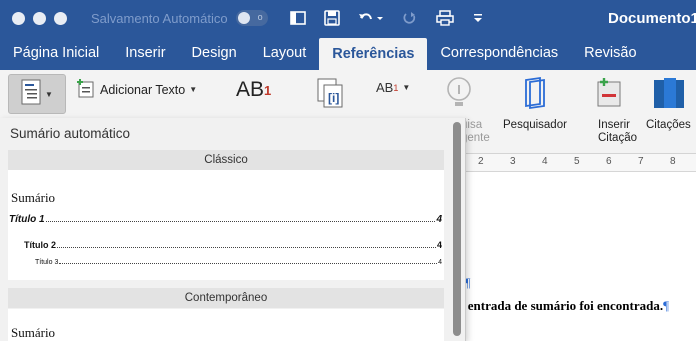 The height and width of the screenshot is (341, 696). I want to click on tab-referencias: Referências, so click(373, 54).